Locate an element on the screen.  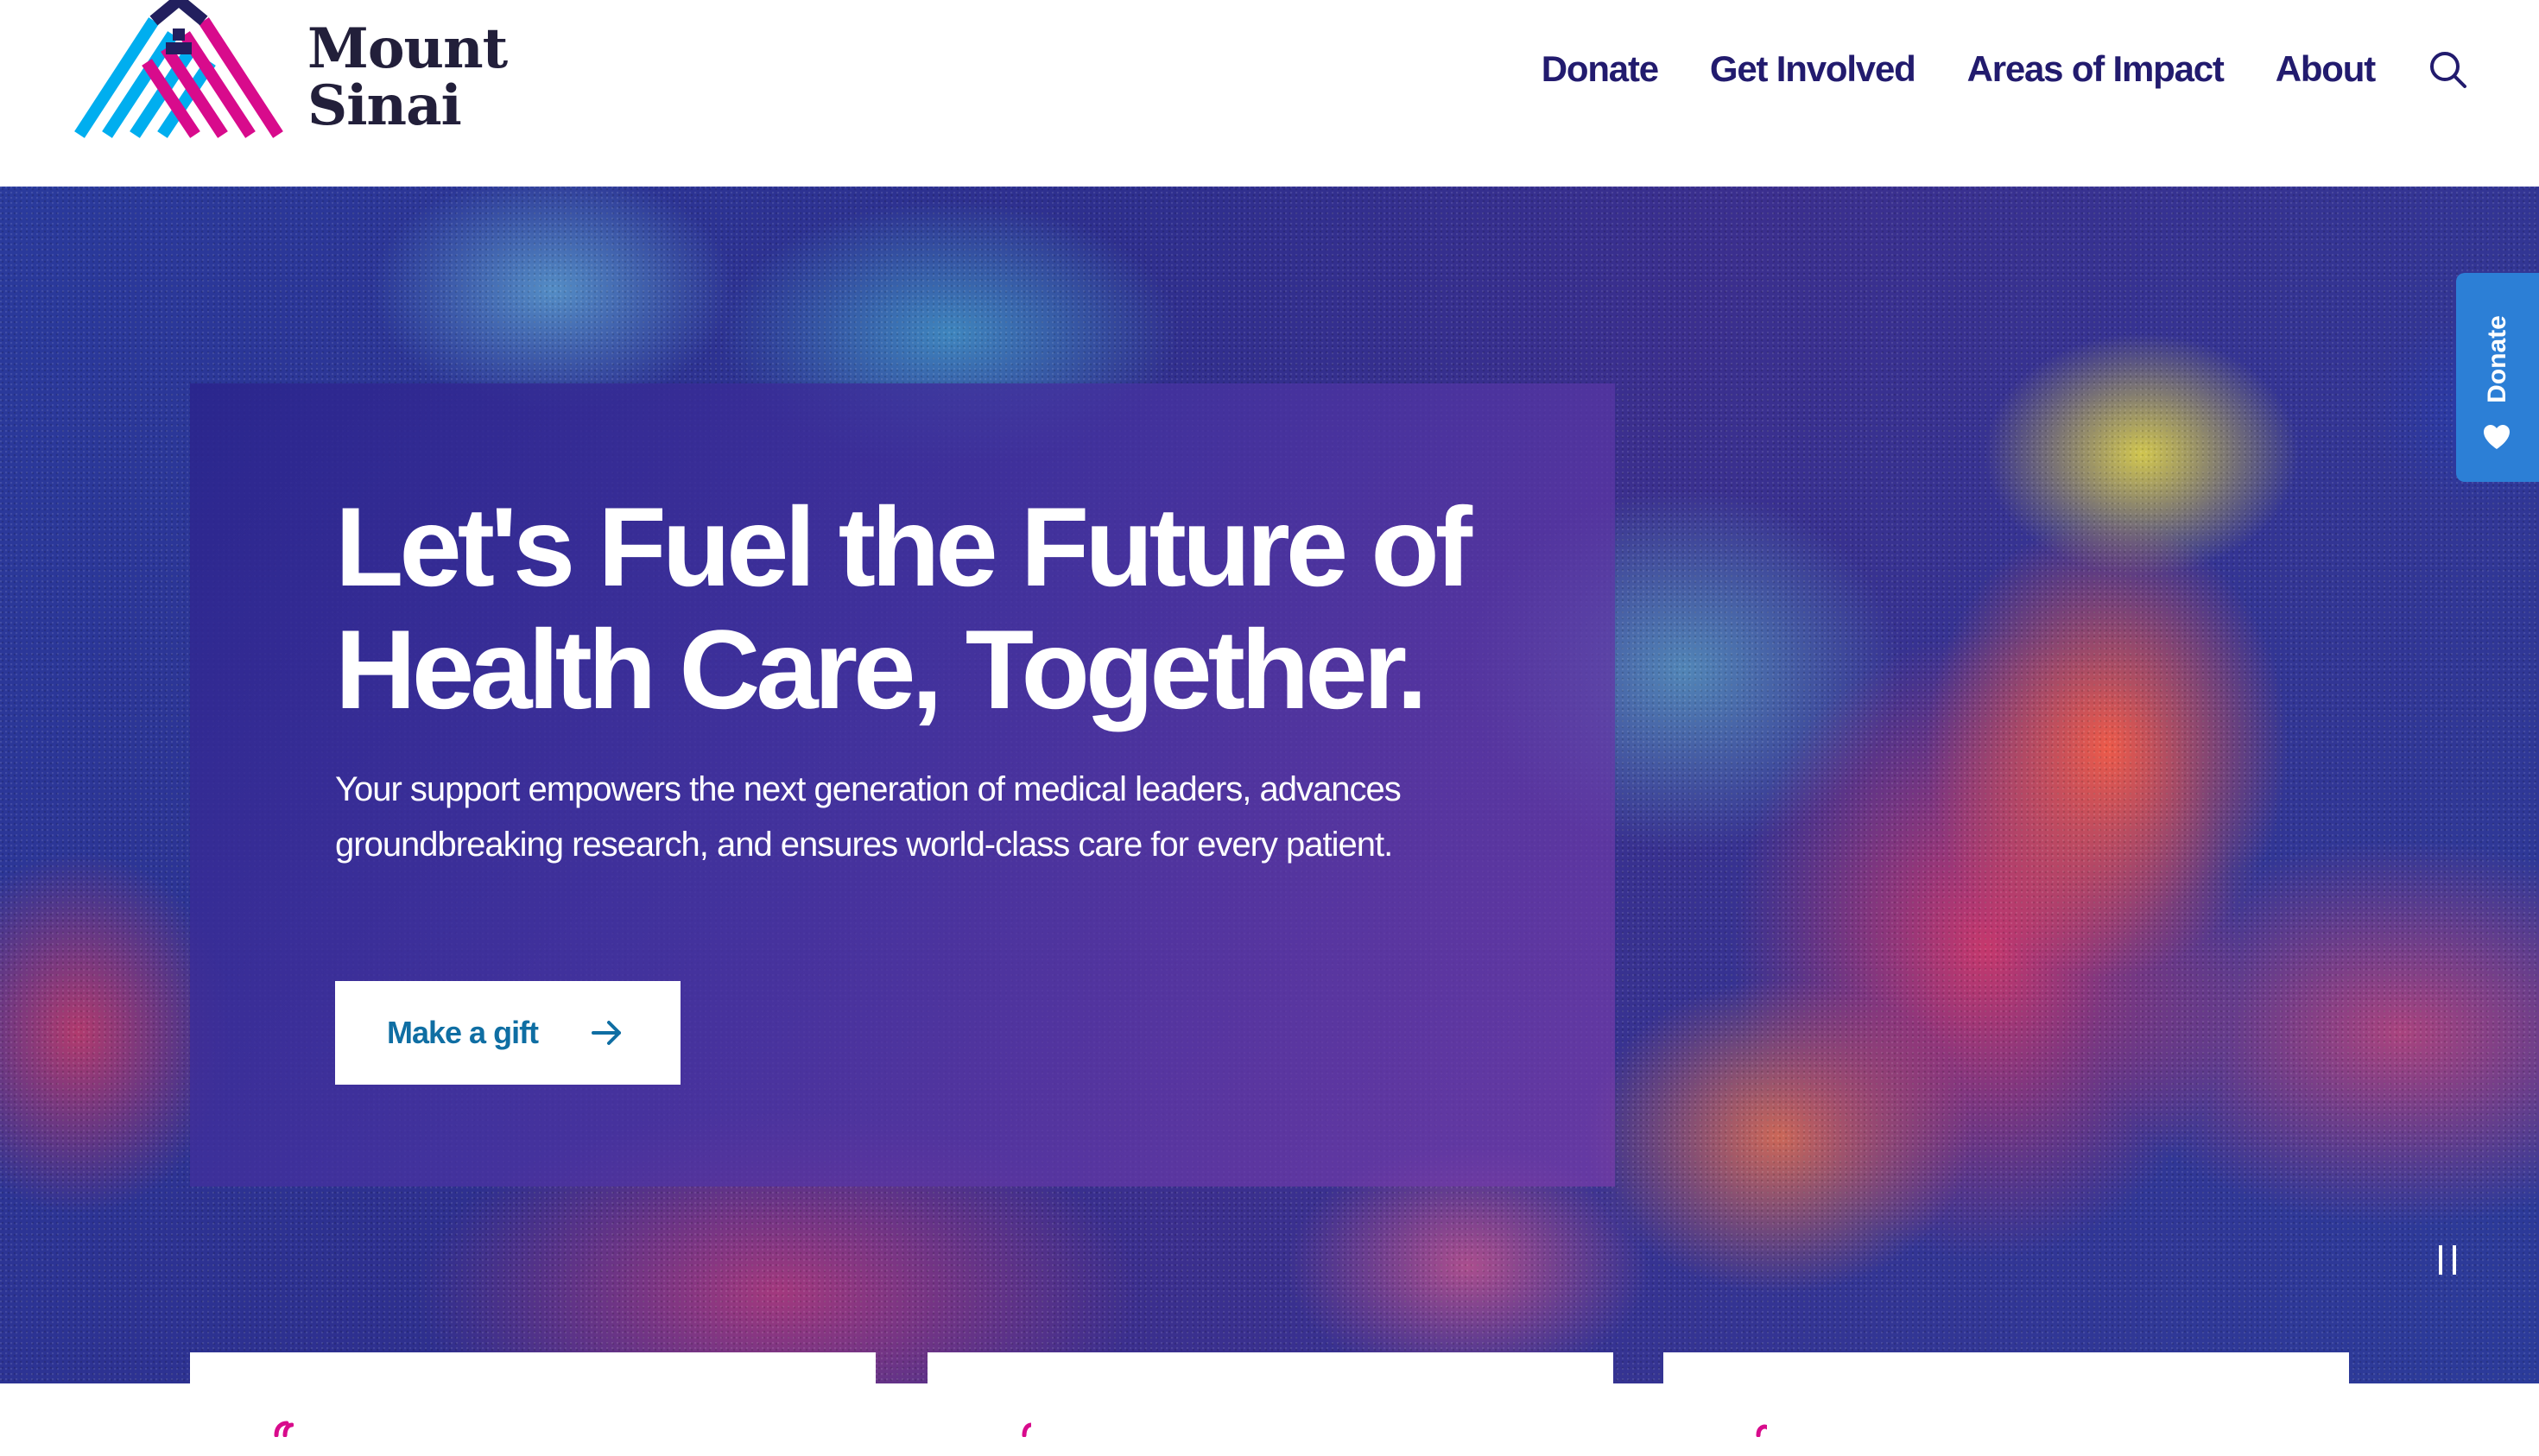
search-icon is located at coordinates (2447, 69).